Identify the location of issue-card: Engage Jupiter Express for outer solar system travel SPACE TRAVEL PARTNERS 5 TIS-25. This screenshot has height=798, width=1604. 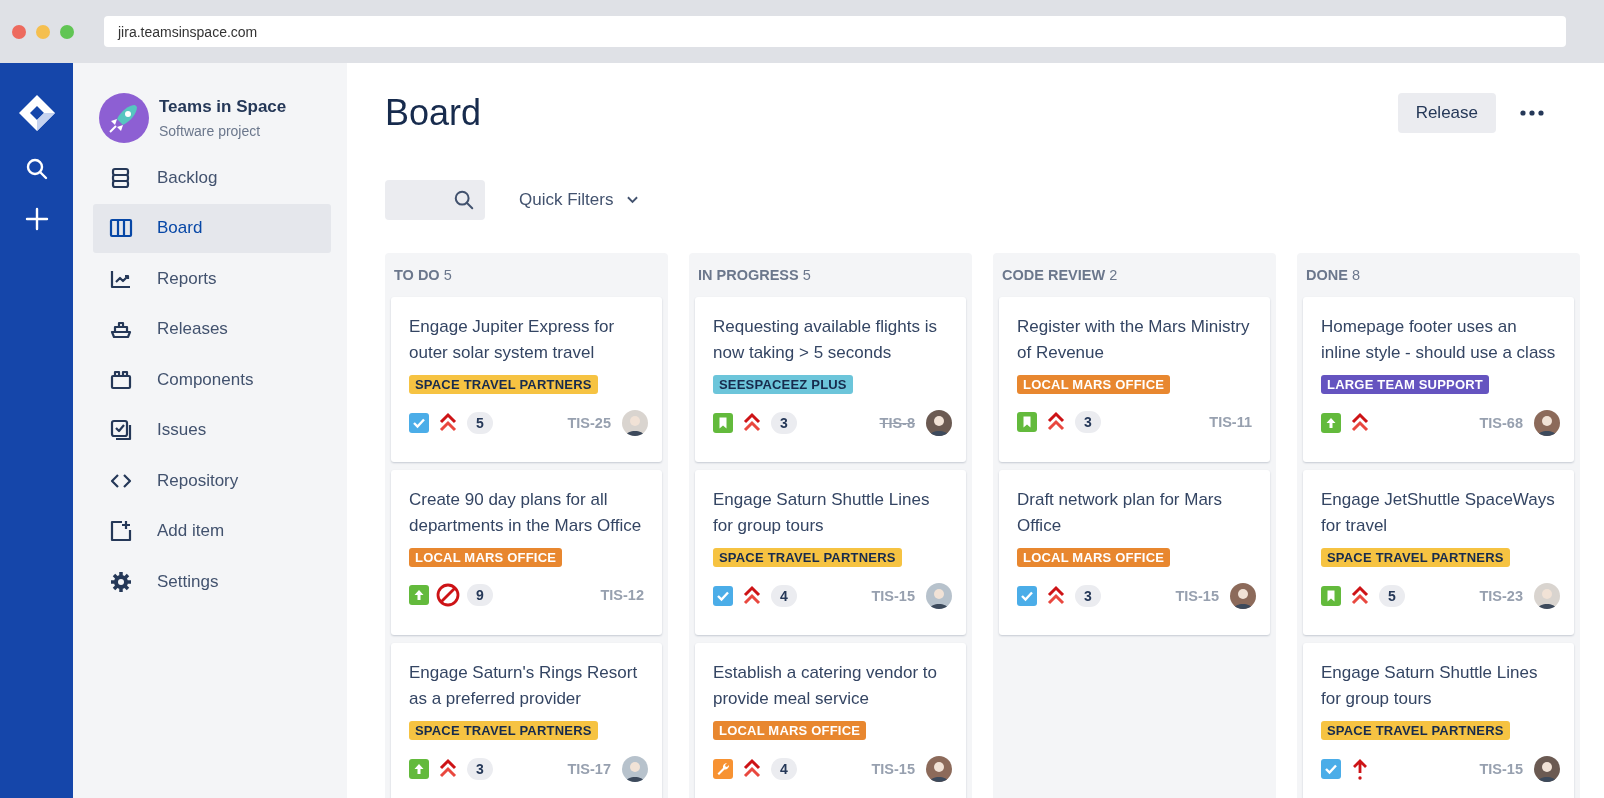
(526, 379).